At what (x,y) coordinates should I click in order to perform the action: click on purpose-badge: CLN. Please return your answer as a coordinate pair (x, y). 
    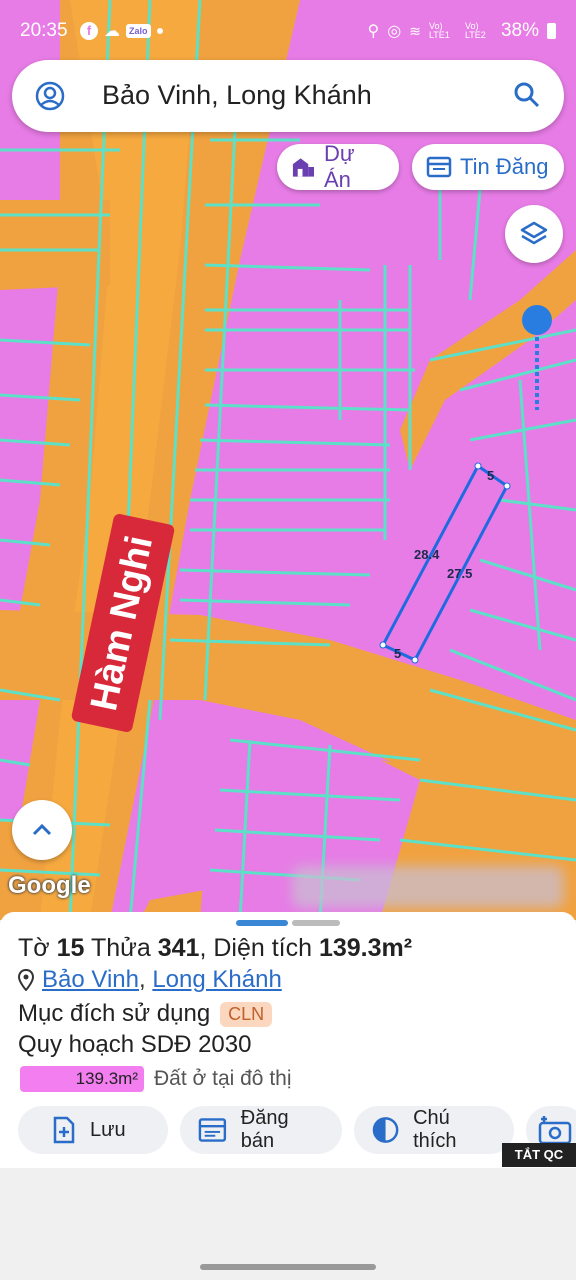
    Looking at the image, I should click on (246, 1014).